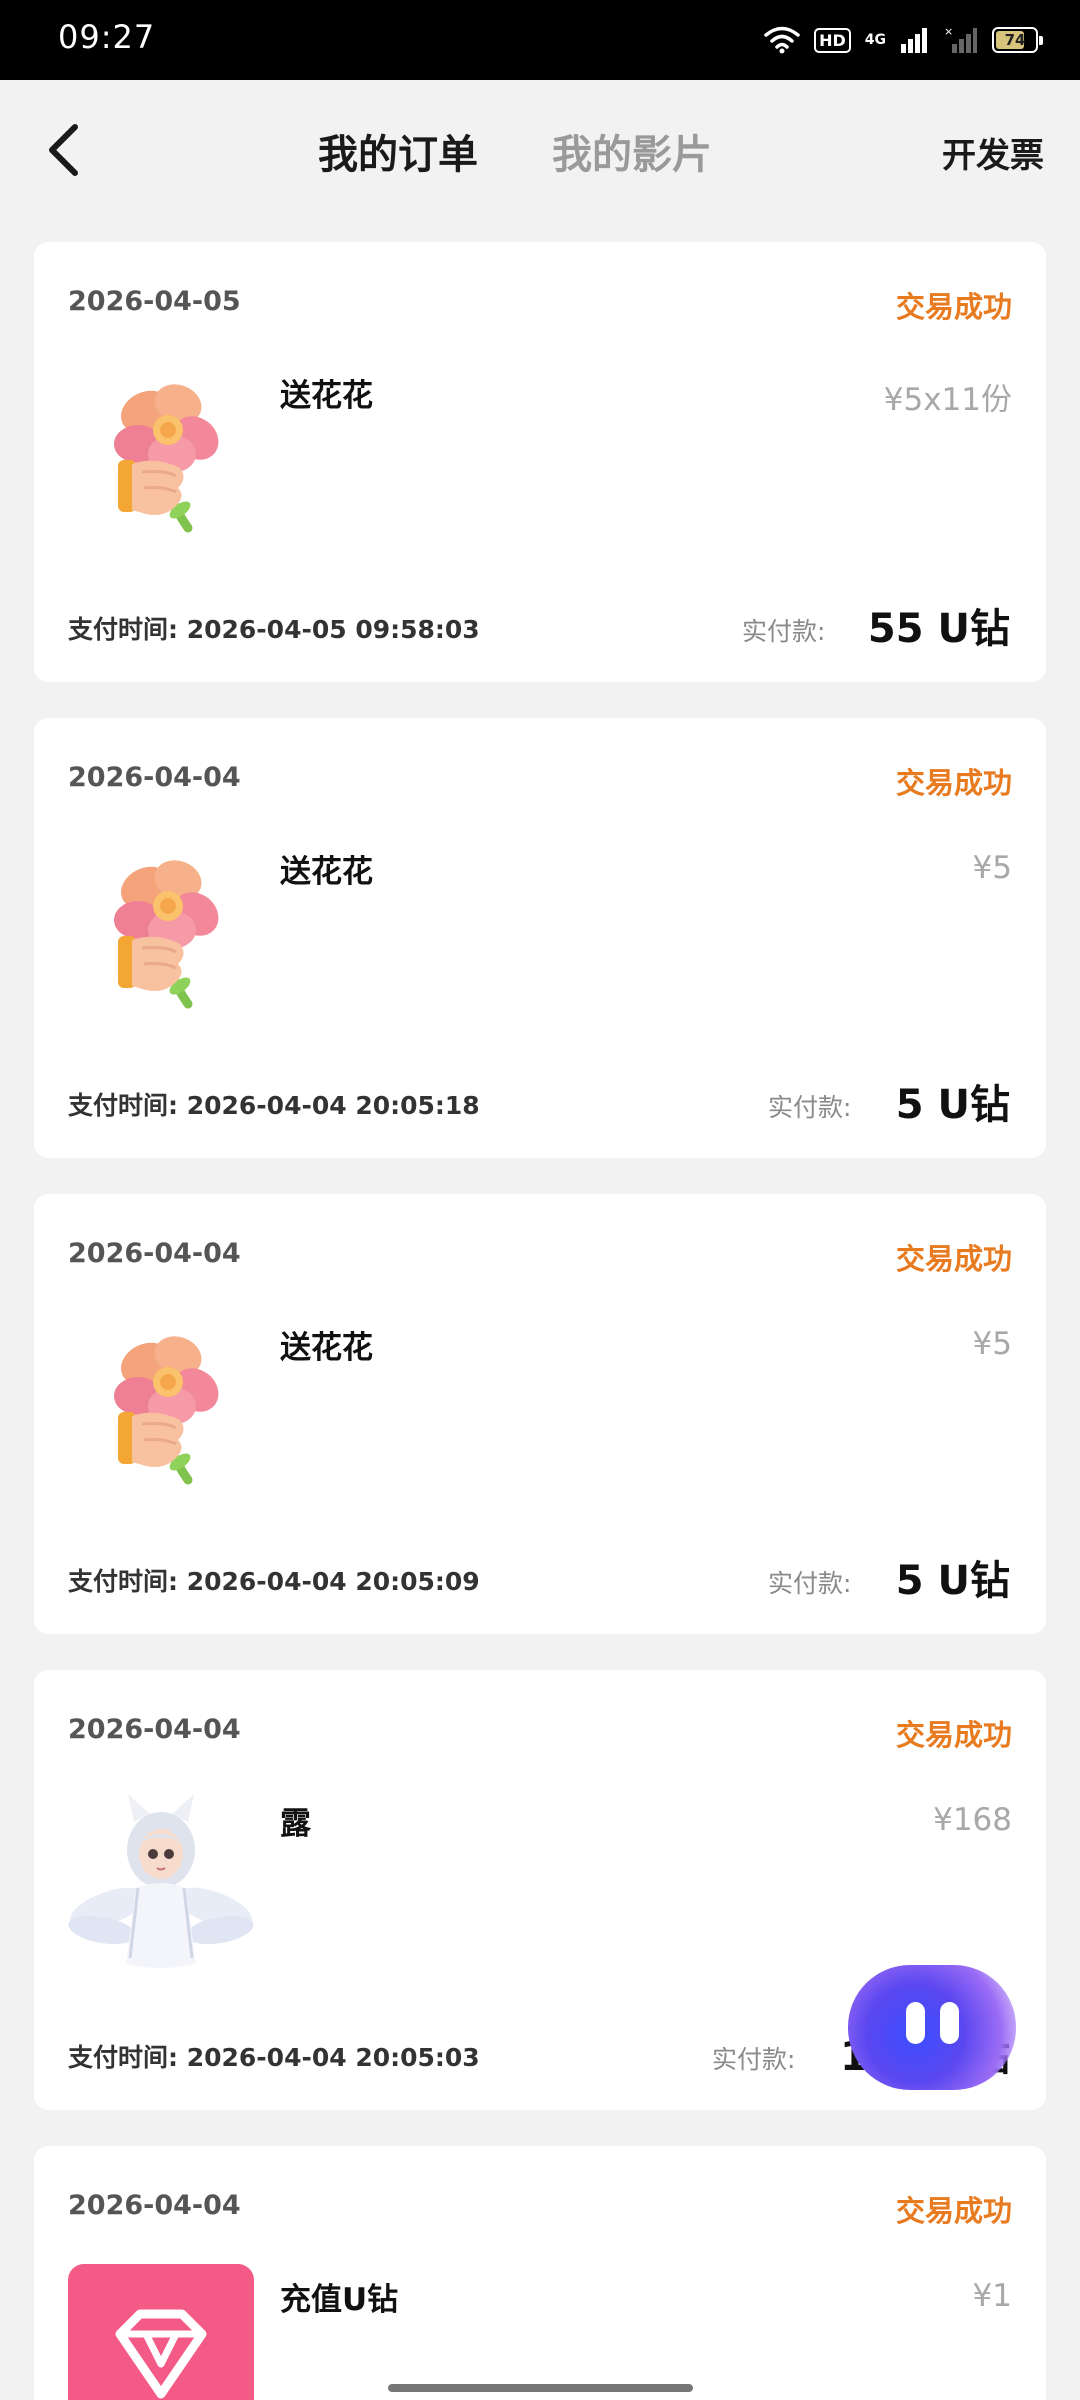 The width and height of the screenshot is (1080, 2400). What do you see at coordinates (540, 2388) in the screenshot?
I see `home-indicator` at bounding box center [540, 2388].